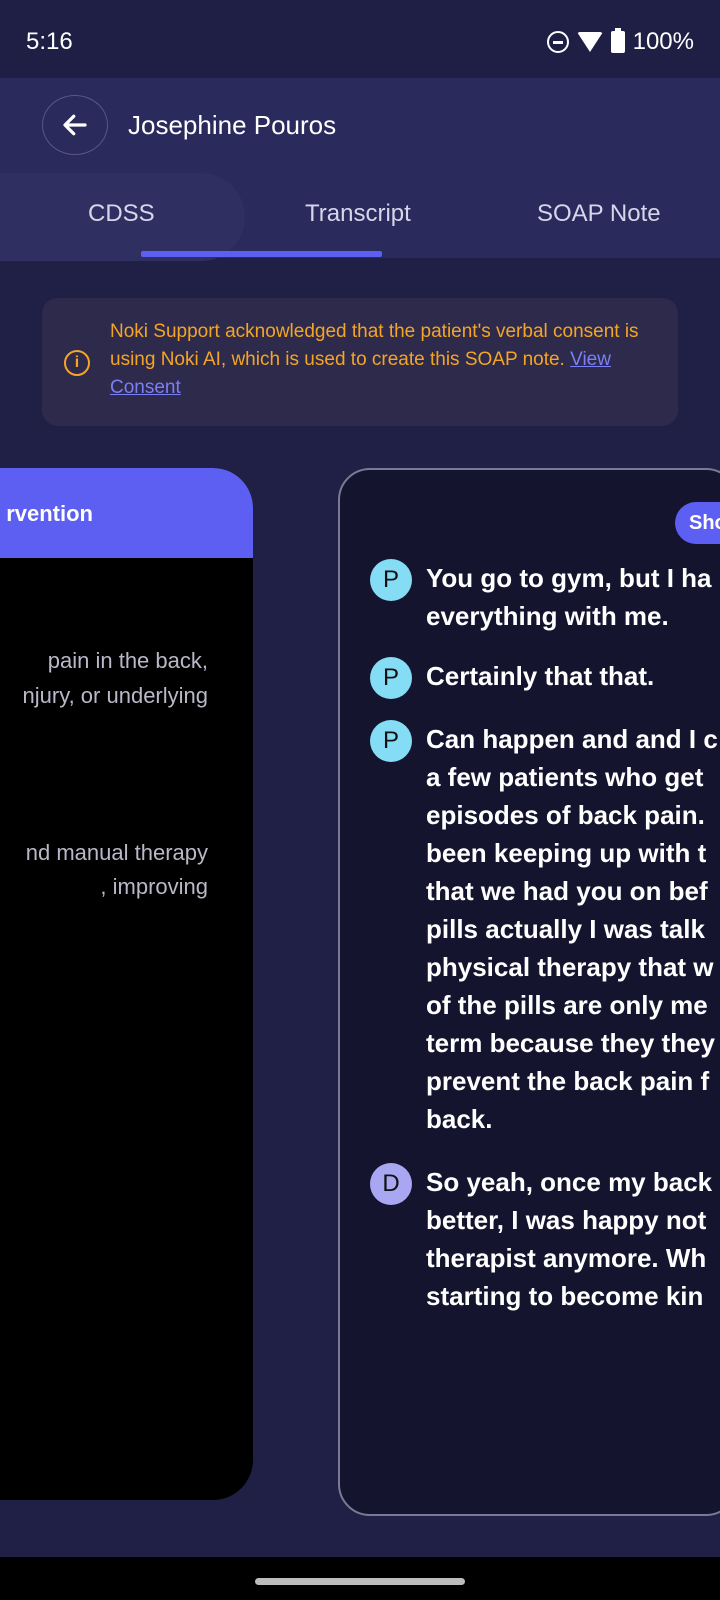  Describe the element at coordinates (116, 852) in the screenshot. I see `intervention-text-line: nd manual therapy` at that location.